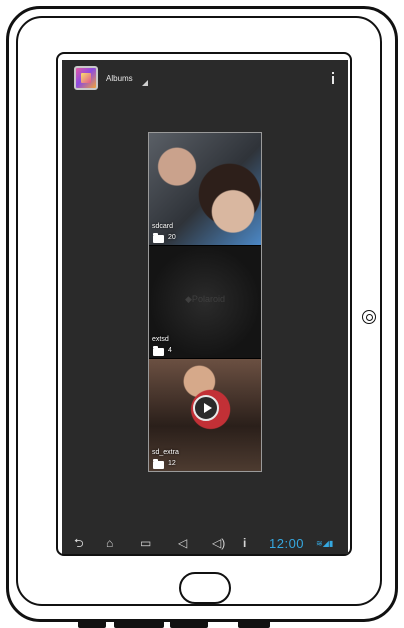 The image size is (404, 628). What do you see at coordinates (319, 543) in the screenshot?
I see `wifi-icon: ≋` at bounding box center [319, 543].